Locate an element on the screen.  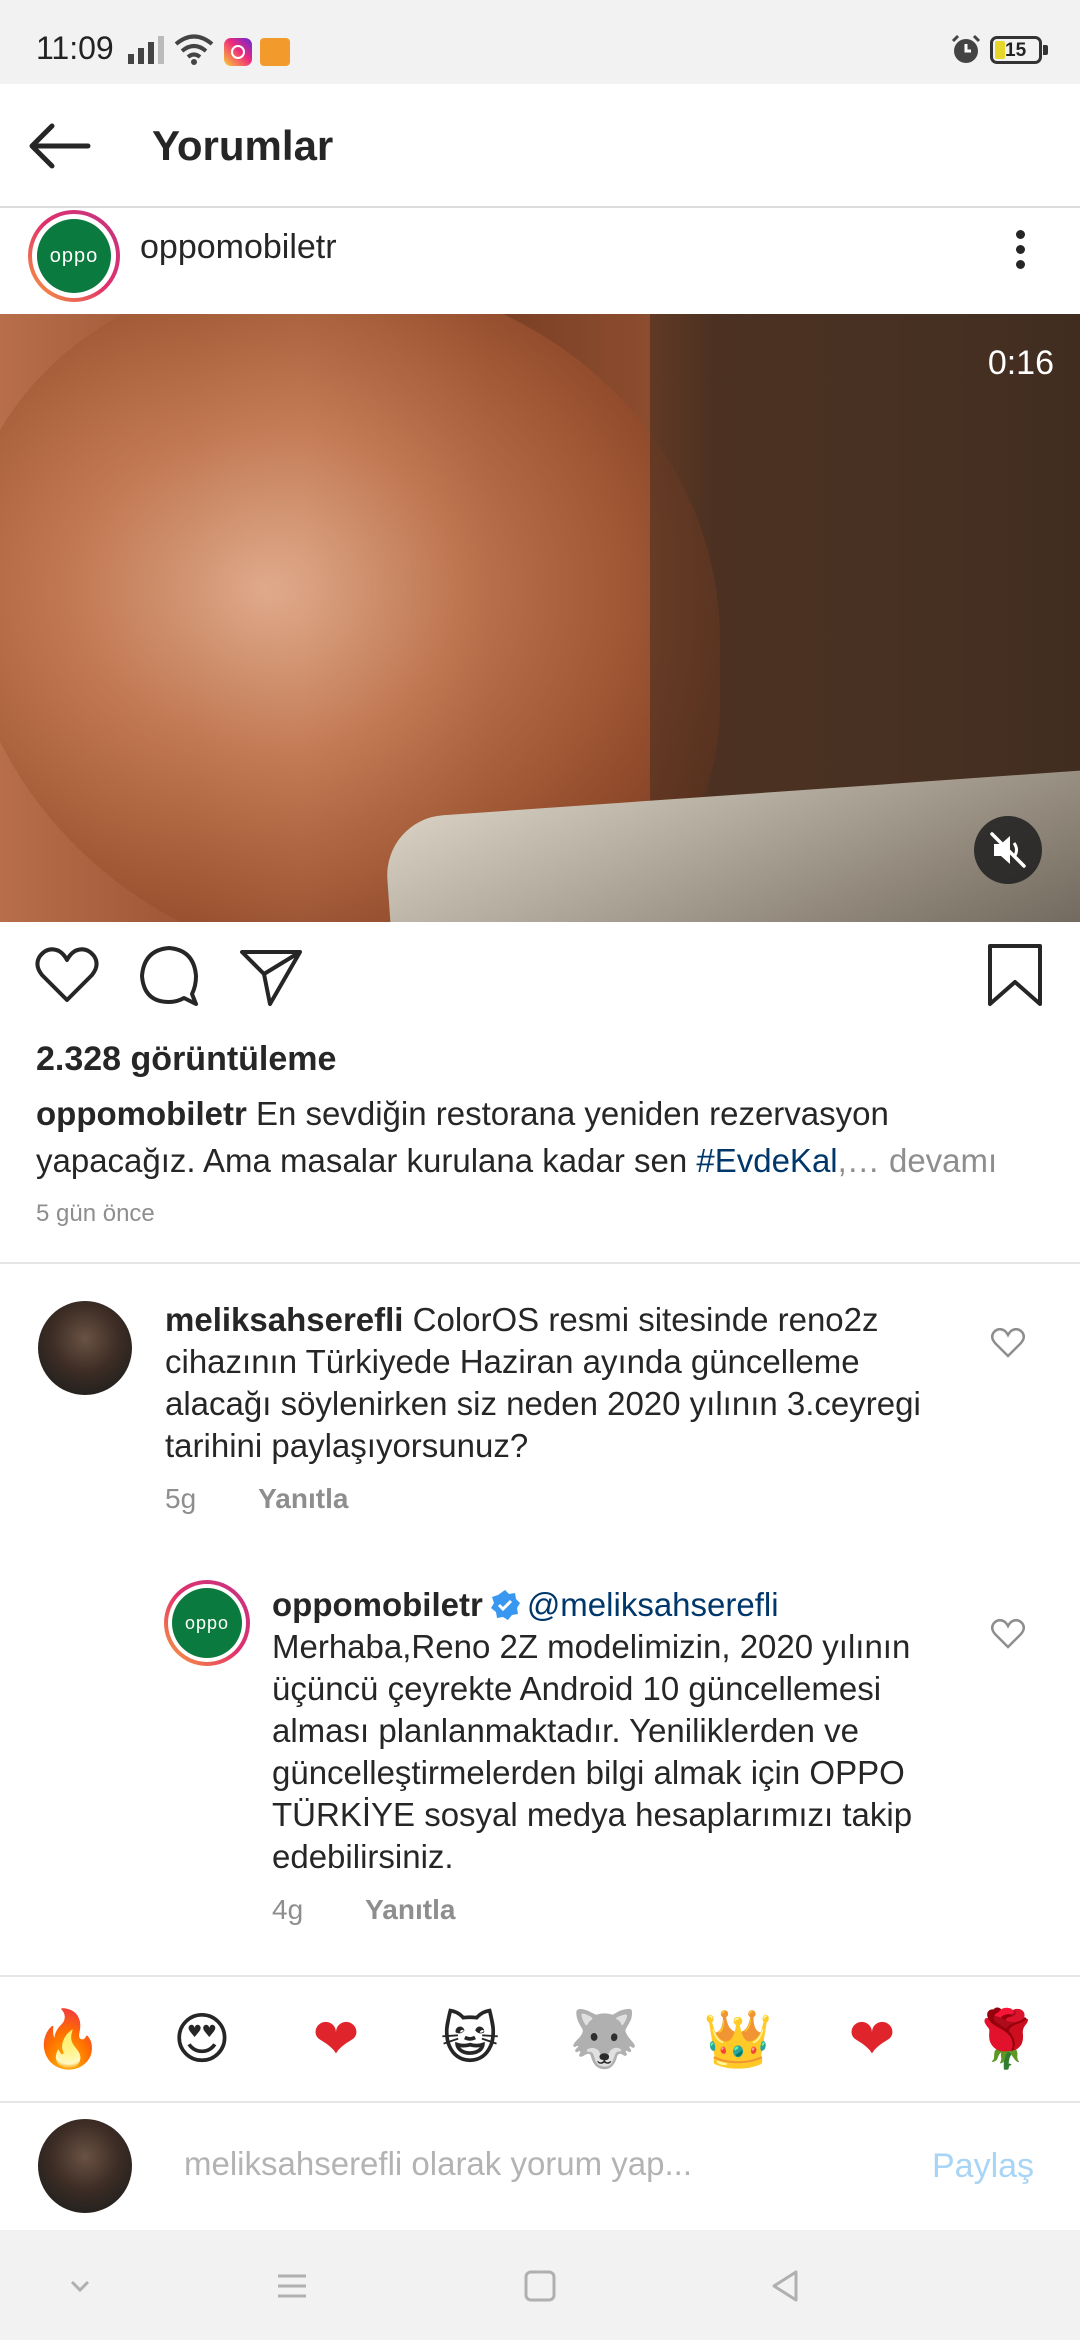
view-count: 2.328 görüntüleme is located at coordinates (186, 1059).